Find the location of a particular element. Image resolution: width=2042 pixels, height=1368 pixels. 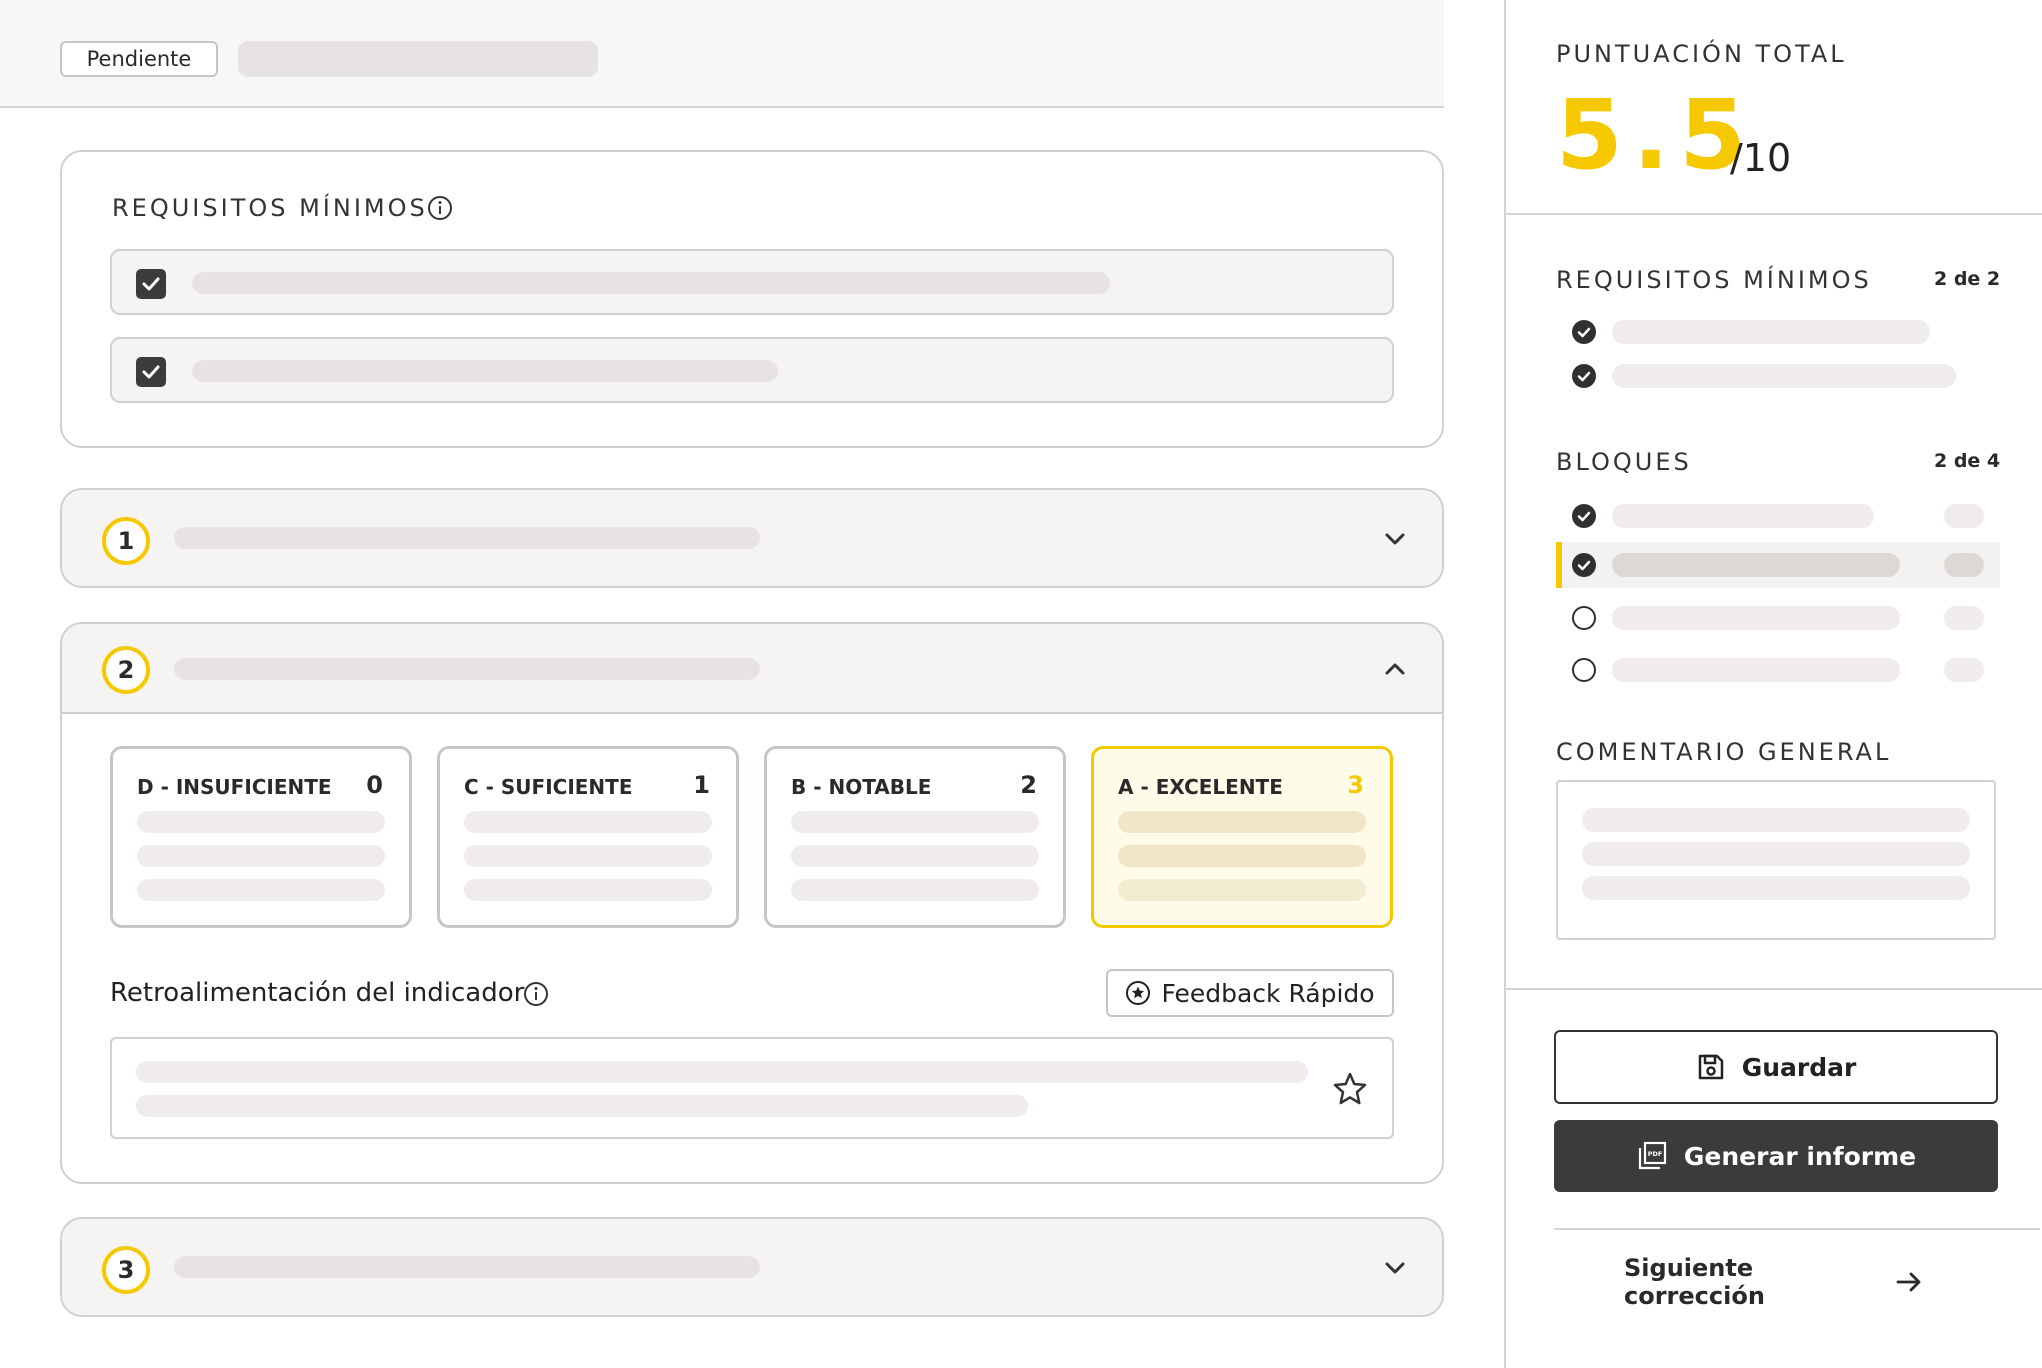

chevron-up-icon is located at coordinates (1395, 669).